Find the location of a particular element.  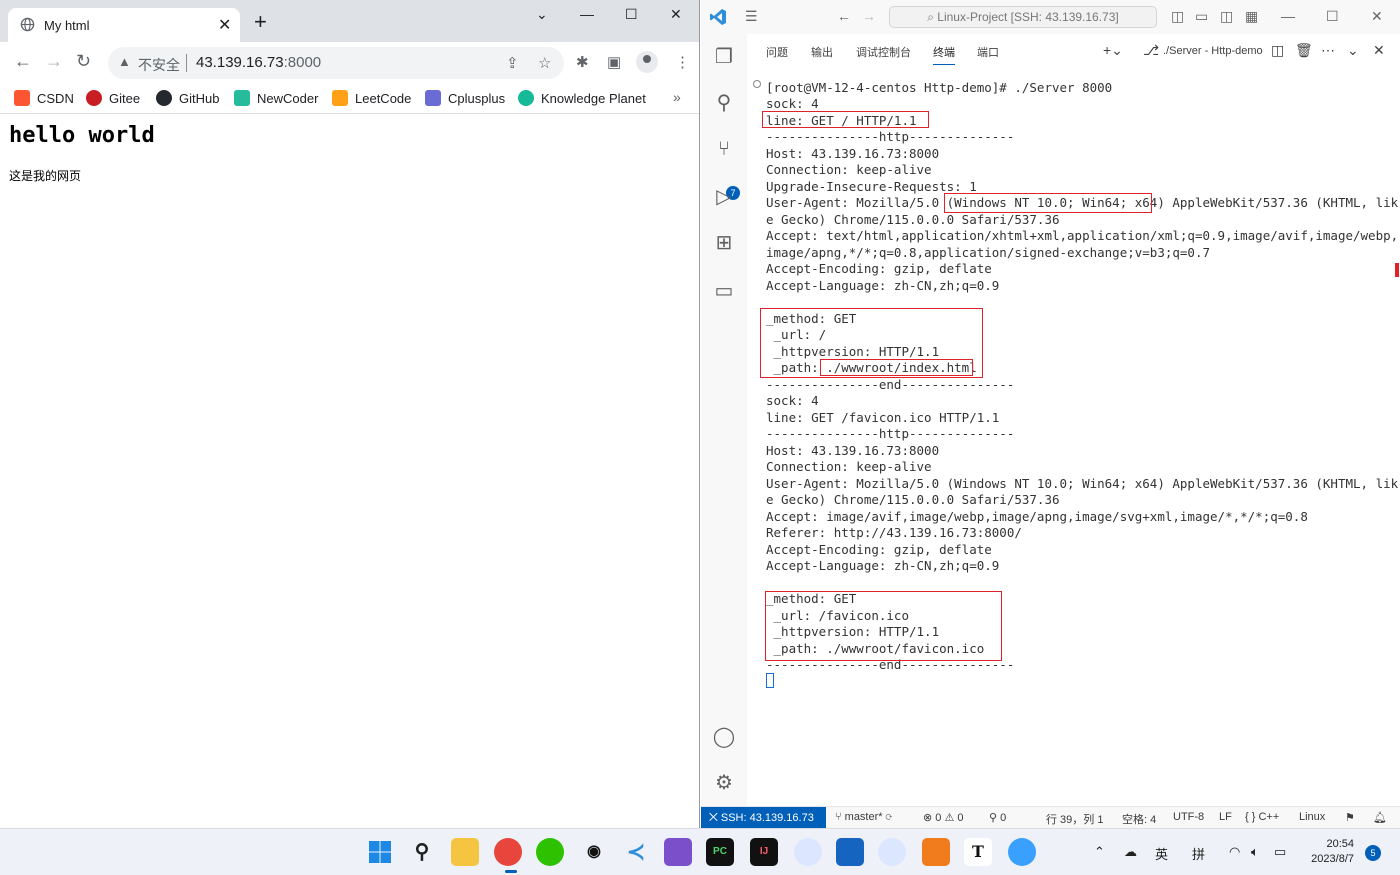

extensions-icon: ✱ is located at coordinates (582, 62).